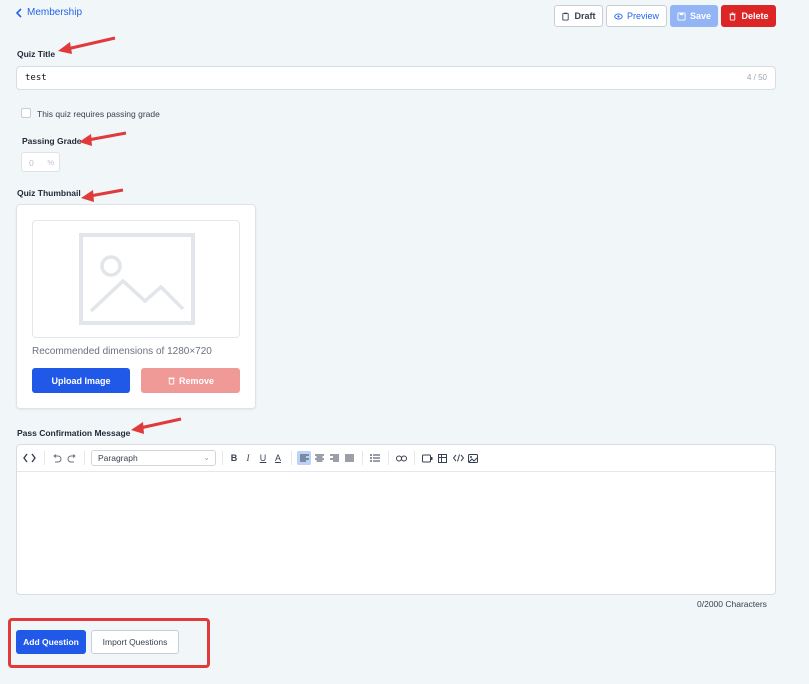 The width and height of the screenshot is (809, 684). I want to click on delete-button: Delete, so click(748, 16).